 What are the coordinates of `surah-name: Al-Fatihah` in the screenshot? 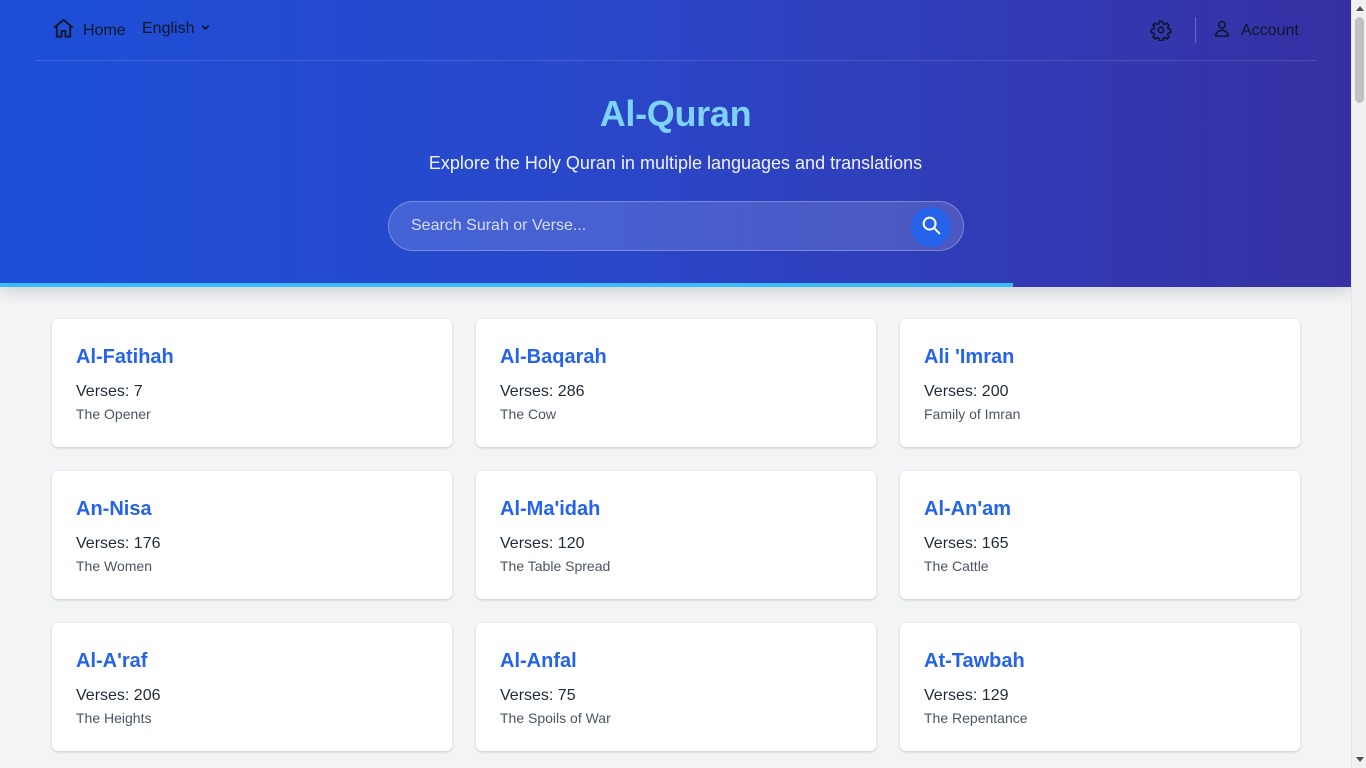 It's located at (125, 357).